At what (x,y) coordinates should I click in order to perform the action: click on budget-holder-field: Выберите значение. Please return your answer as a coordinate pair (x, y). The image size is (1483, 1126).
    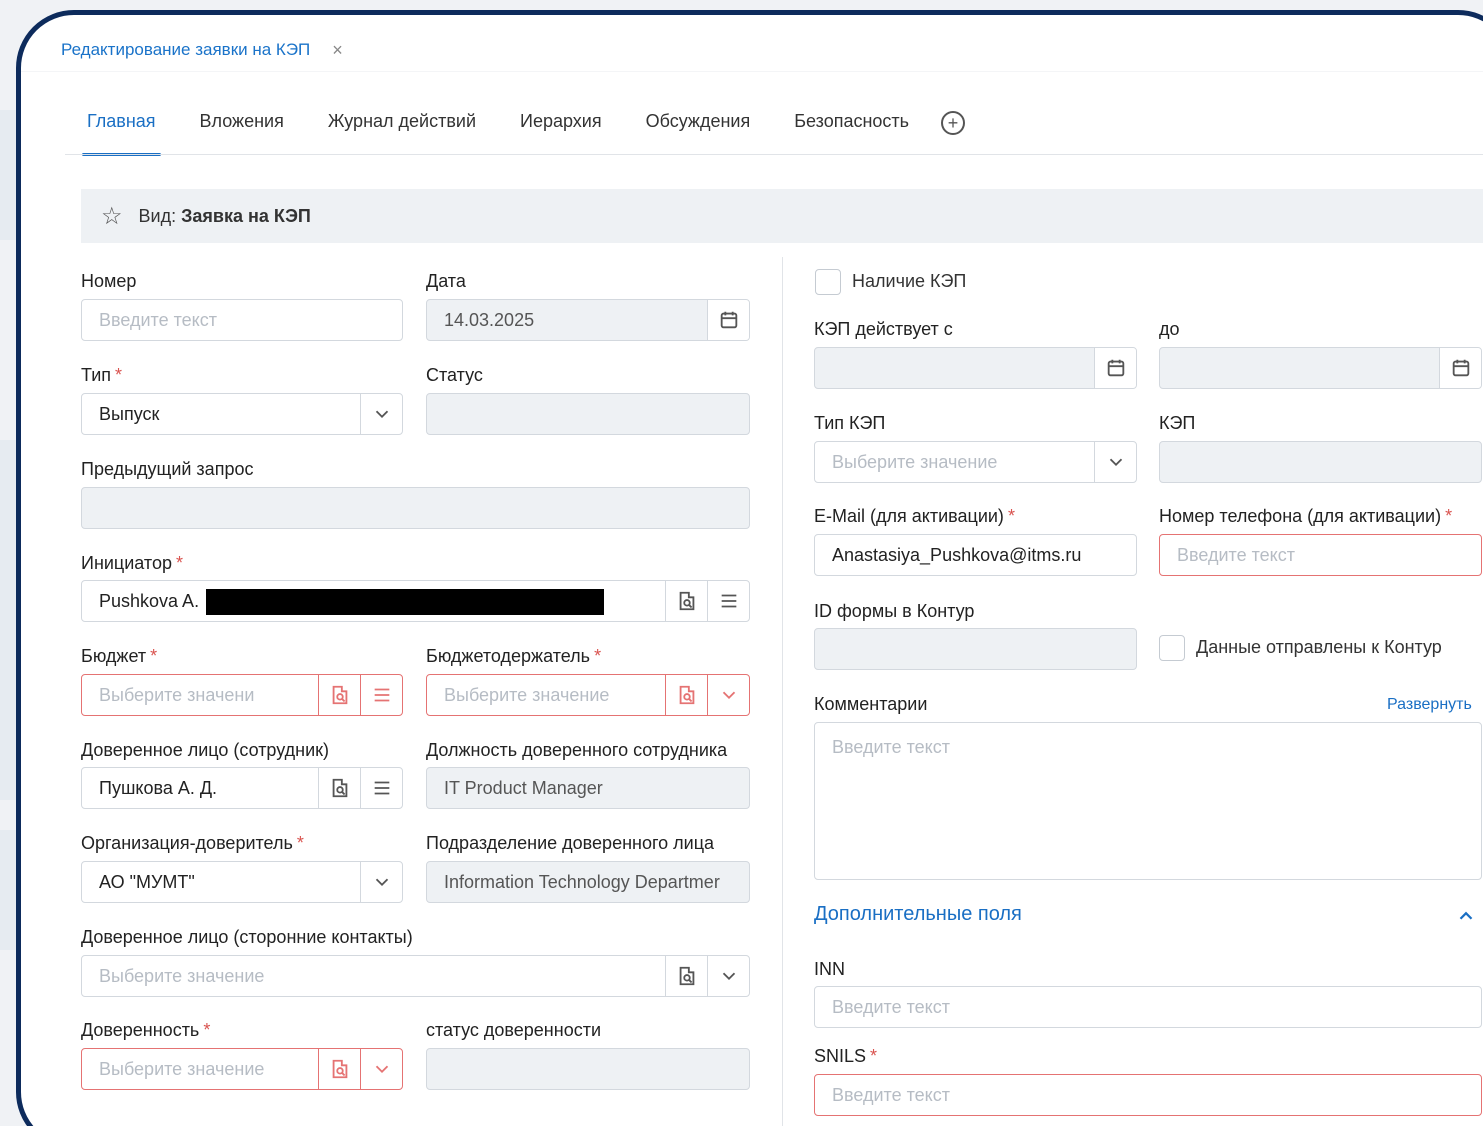
    Looking at the image, I should click on (588, 695).